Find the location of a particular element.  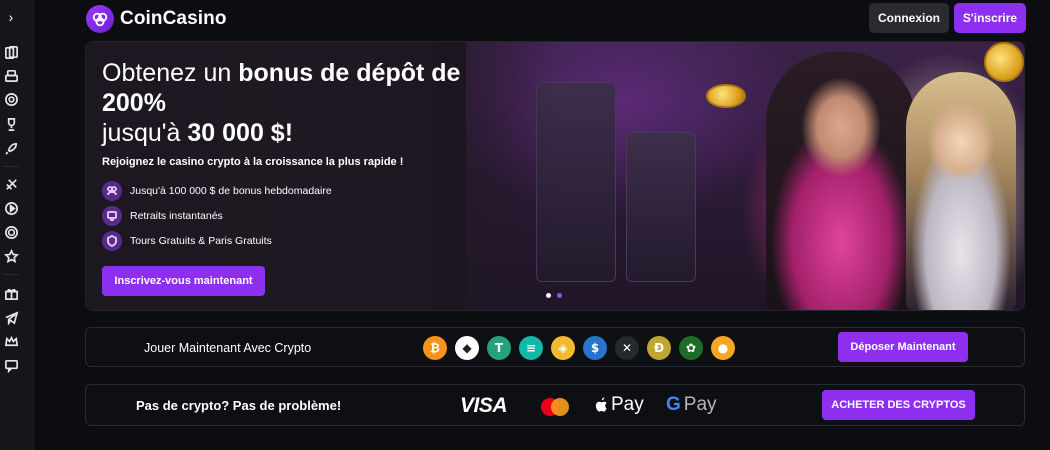

slot-machine-image is located at coordinates (661, 207).